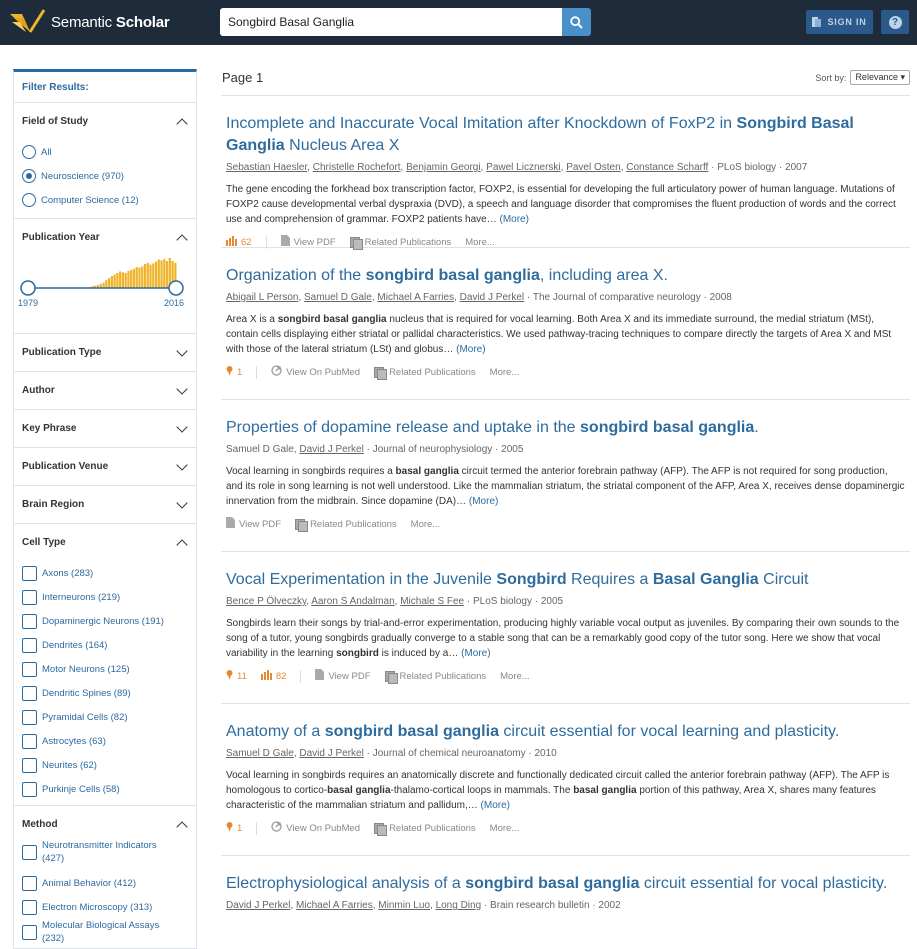 The image size is (917, 949). Describe the element at coordinates (105, 152) in the screenshot. I see `field-option-all: All` at that location.